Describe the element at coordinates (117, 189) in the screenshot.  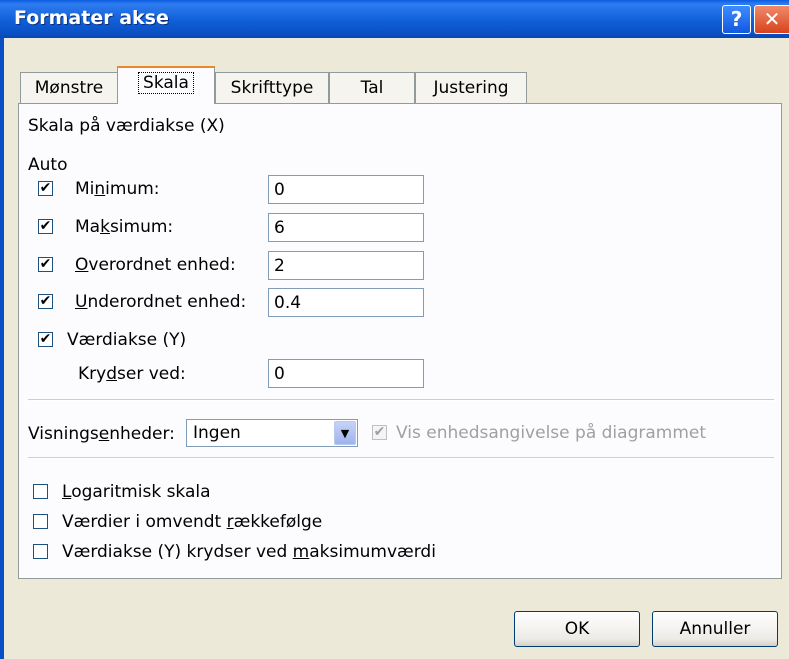
I see `minimum-label: Minimum:` at that location.